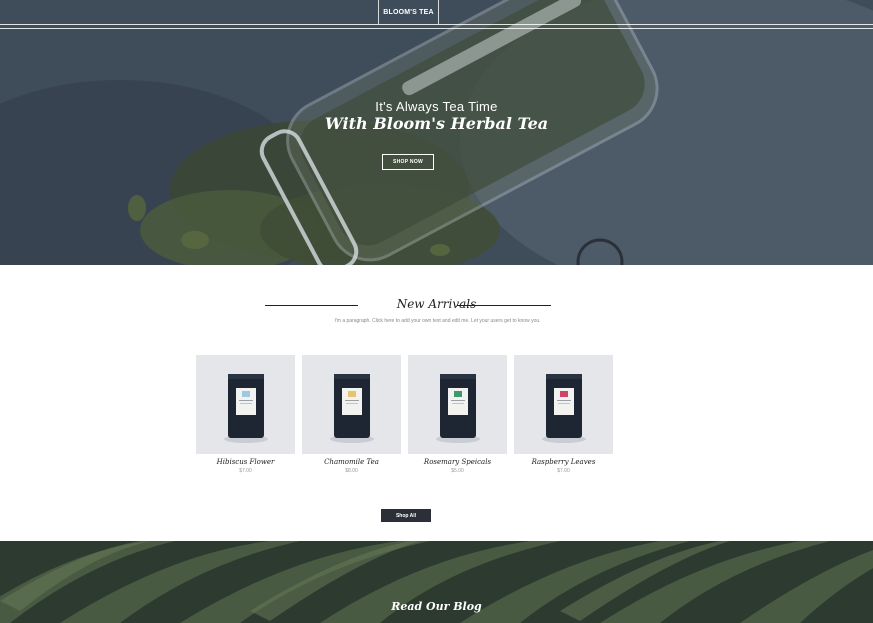 This screenshot has height=623, width=873. Describe the element at coordinates (457, 471) in the screenshot. I see `product-price: $5.00` at that location.